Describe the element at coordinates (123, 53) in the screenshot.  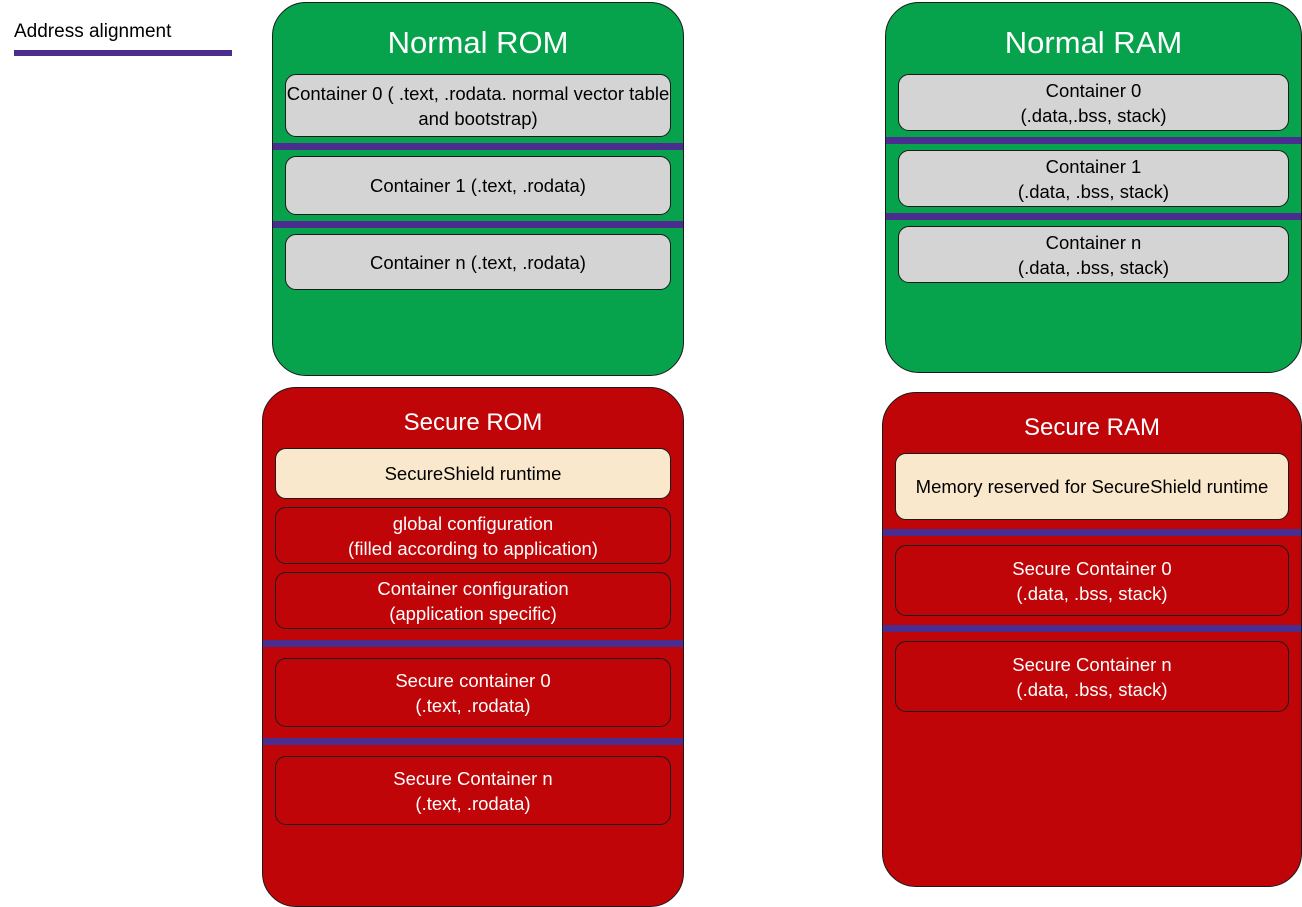
I see `legend-alignment-bar` at that location.